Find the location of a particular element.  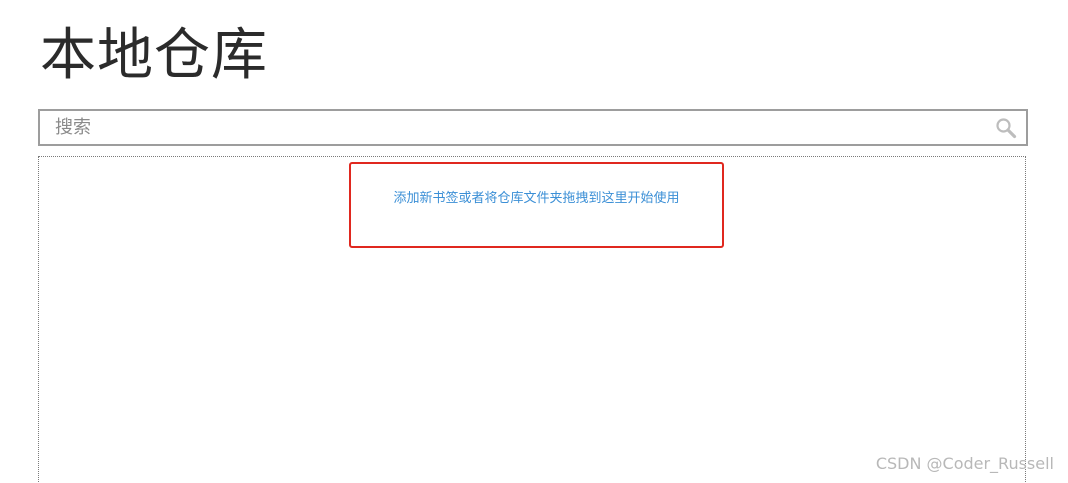

highlight-box: 添加新书签或者将仓库文件夹拖拽到这里开始使用 is located at coordinates (536, 205).